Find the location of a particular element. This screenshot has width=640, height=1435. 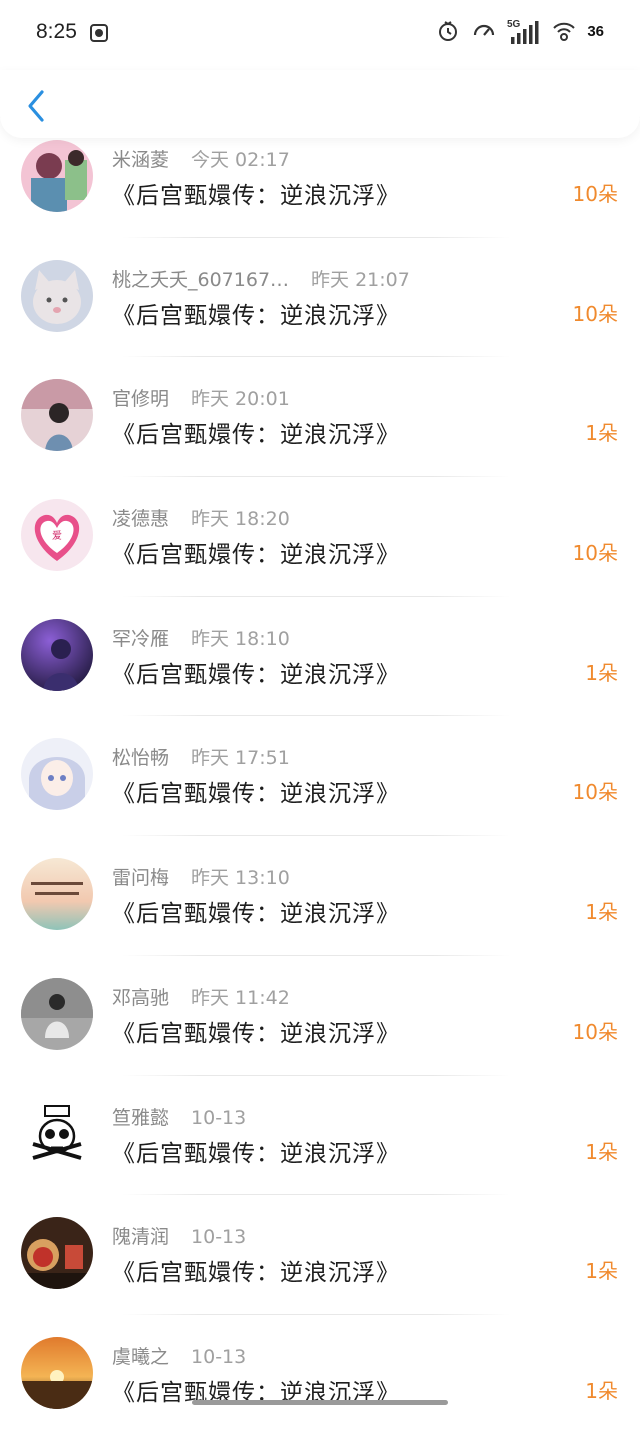

user-name: 松怡畅 is located at coordinates (140, 758).